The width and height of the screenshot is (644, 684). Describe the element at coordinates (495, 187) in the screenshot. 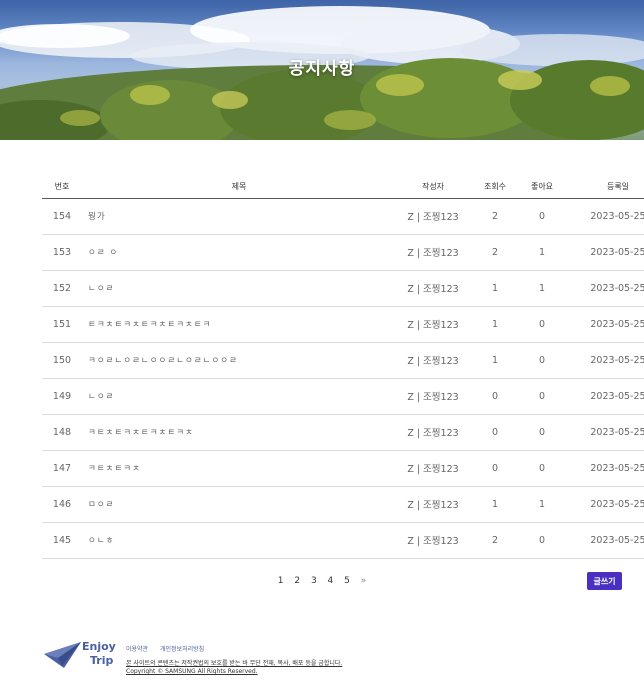

I see `header-views: 조회수` at that location.